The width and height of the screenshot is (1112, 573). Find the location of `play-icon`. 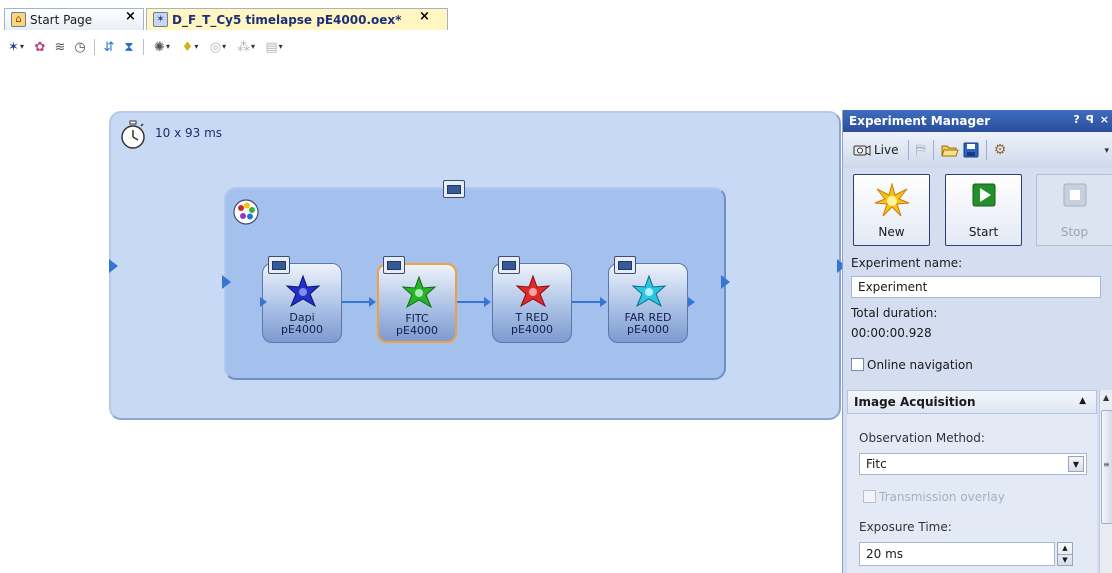

play-icon is located at coordinates (983, 195).